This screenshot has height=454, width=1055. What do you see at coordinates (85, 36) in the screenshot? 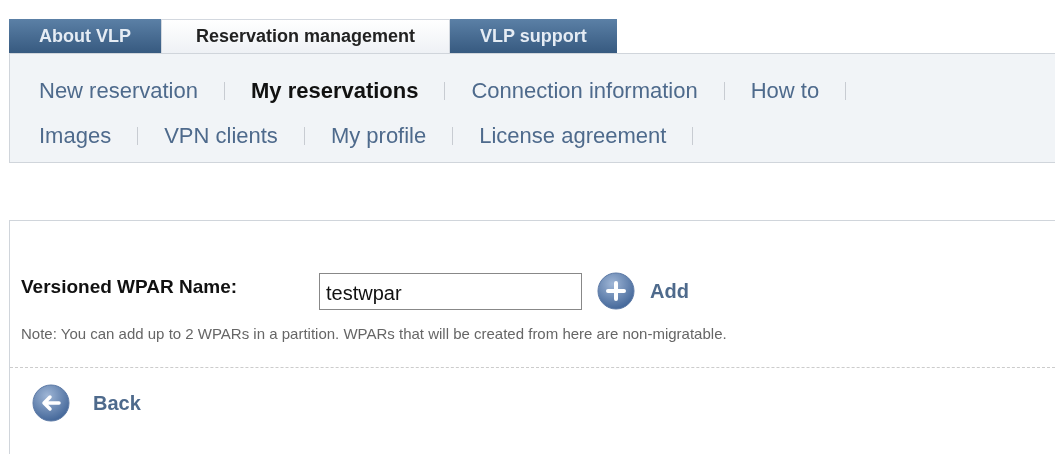
I see `tab: About VLP` at bounding box center [85, 36].